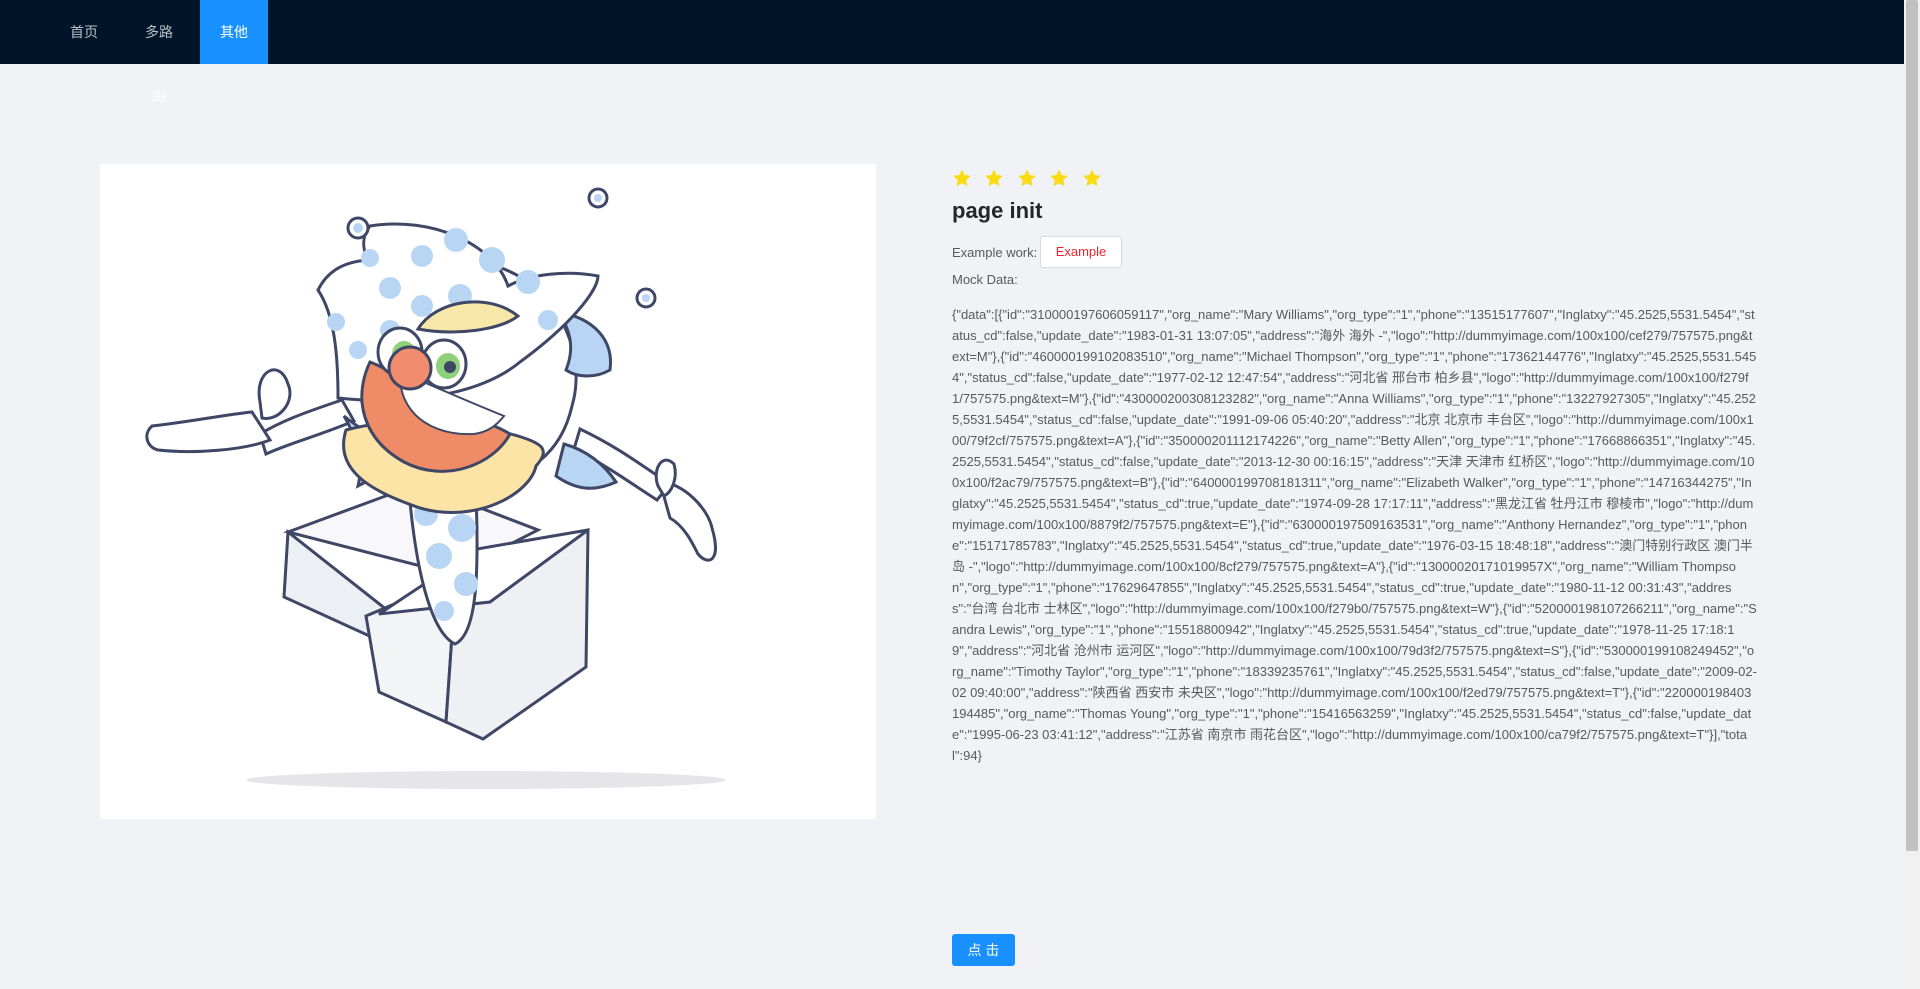  Describe the element at coordinates (985, 279) in the screenshot. I see `mock-data-label: Mock Data:` at that location.